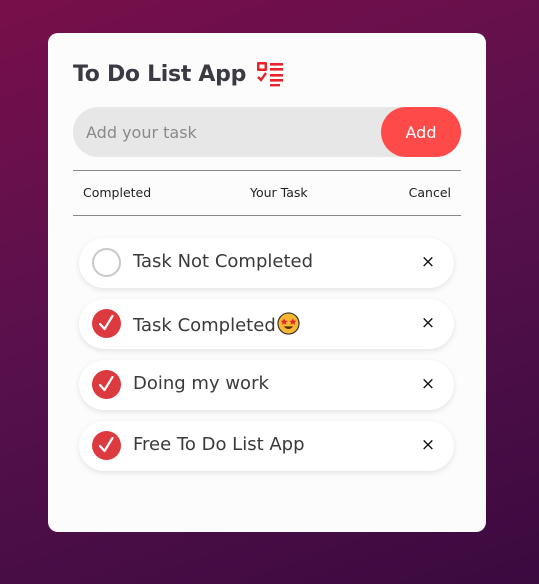 The image size is (539, 584). What do you see at coordinates (219, 444) in the screenshot?
I see `task-label: Free To Do List App` at bounding box center [219, 444].